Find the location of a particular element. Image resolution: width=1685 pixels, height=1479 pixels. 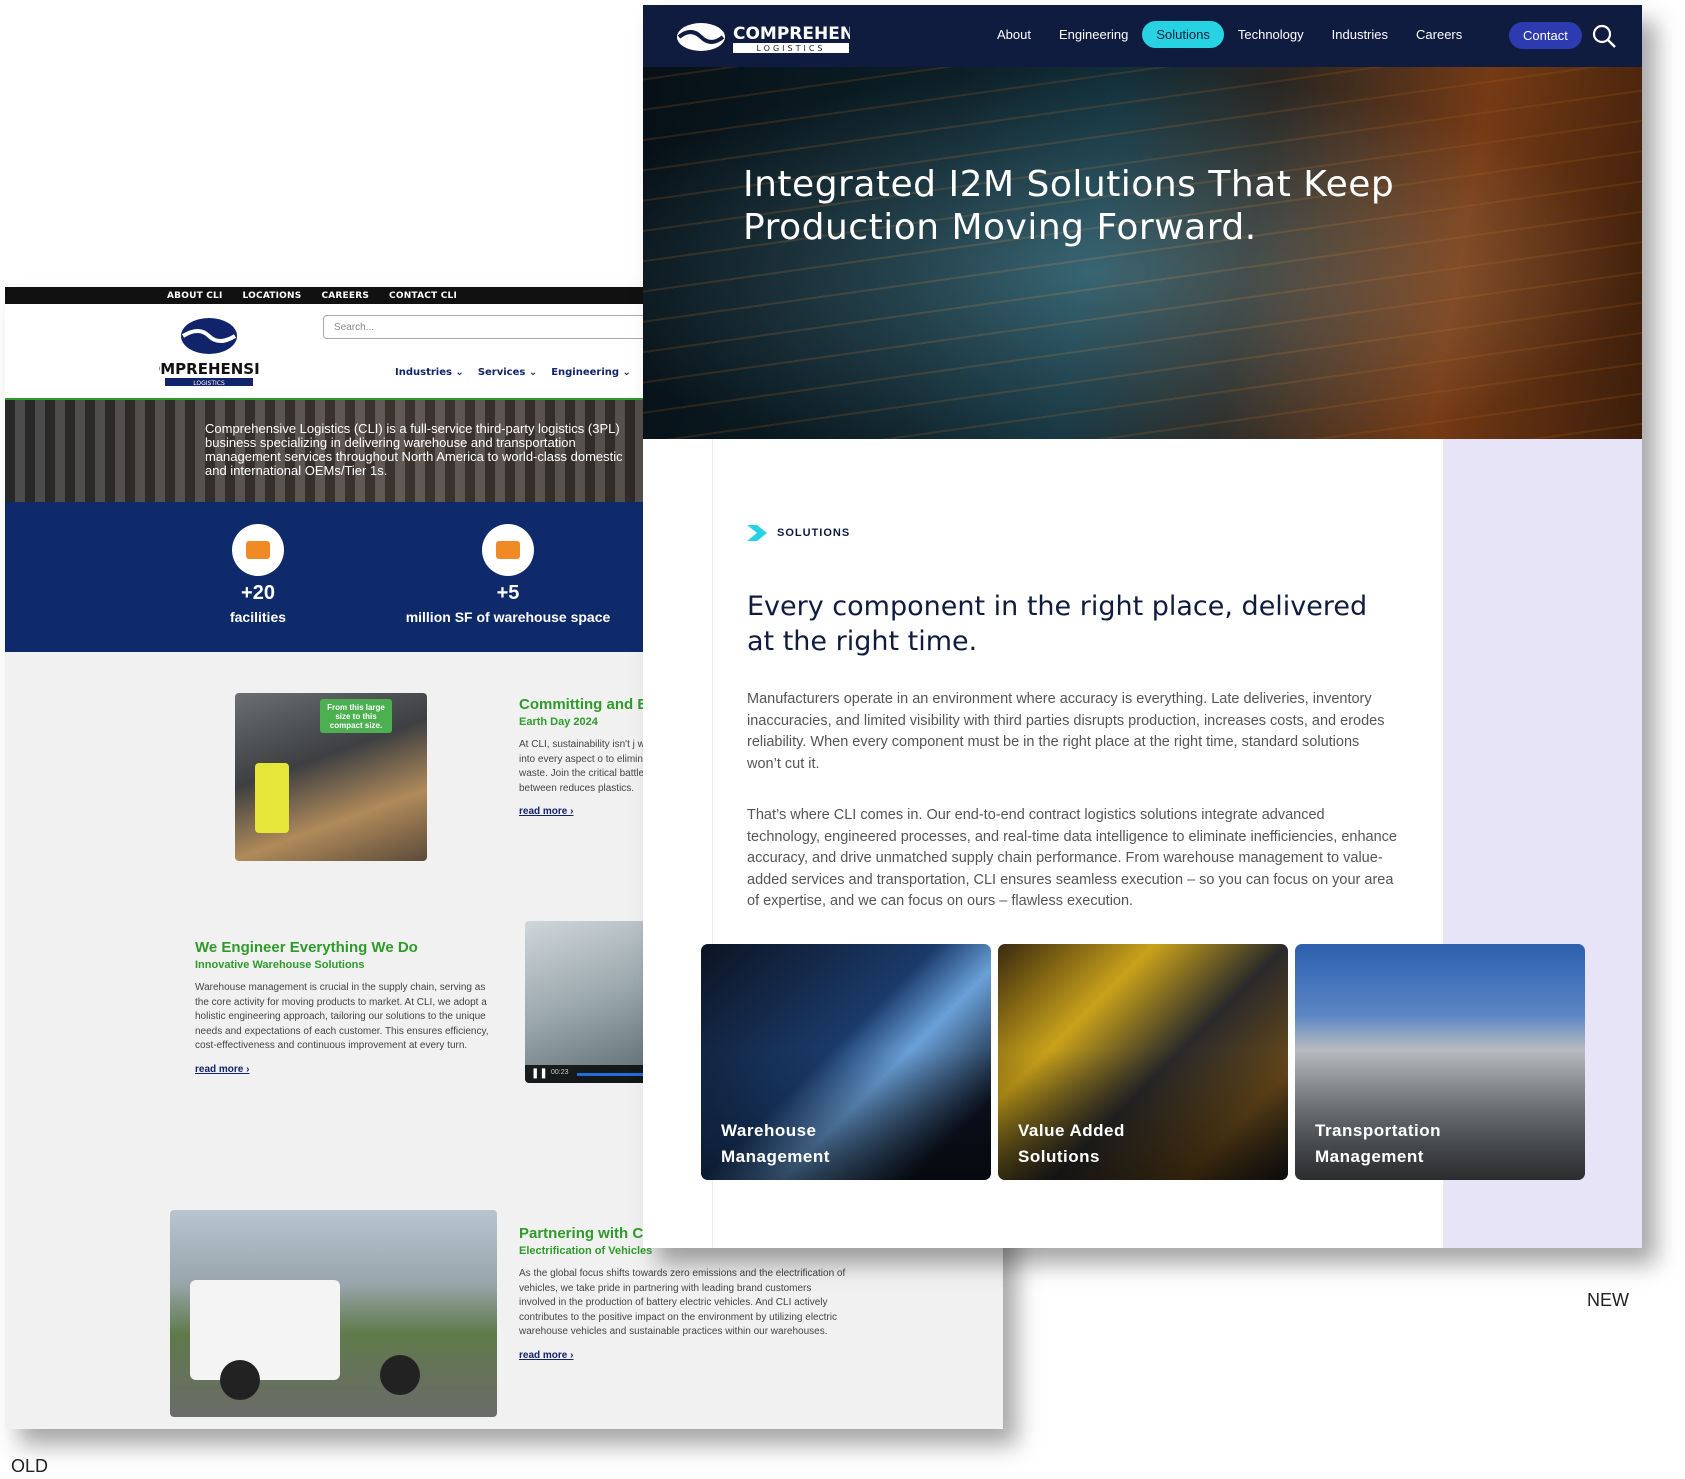

nav-about: About is located at coordinates (1014, 34).